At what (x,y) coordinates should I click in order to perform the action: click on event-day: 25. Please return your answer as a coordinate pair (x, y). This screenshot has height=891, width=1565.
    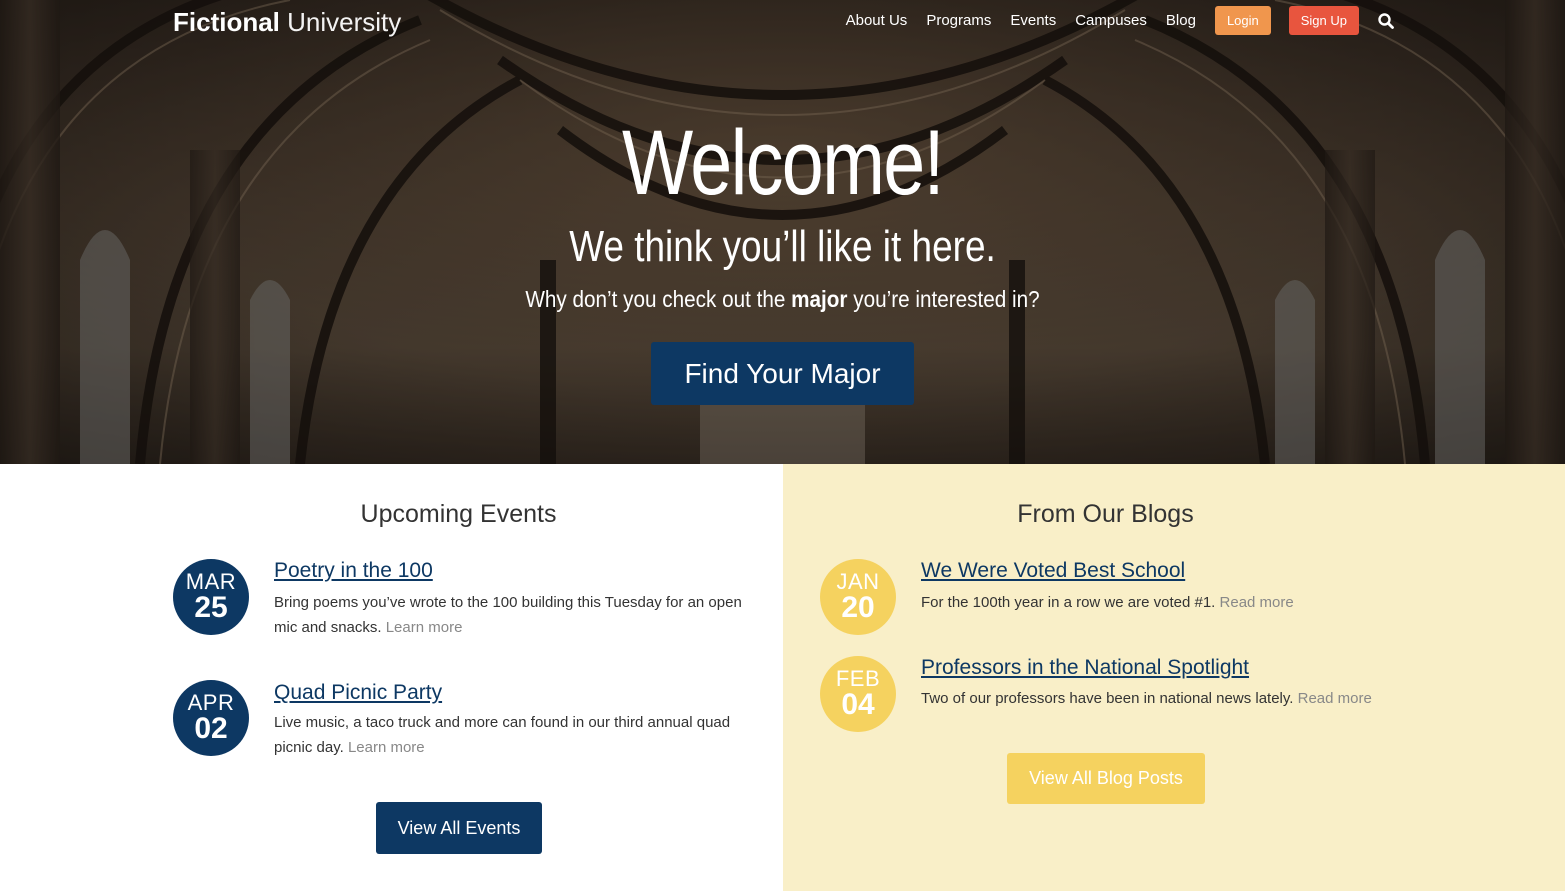
    Looking at the image, I should click on (211, 607).